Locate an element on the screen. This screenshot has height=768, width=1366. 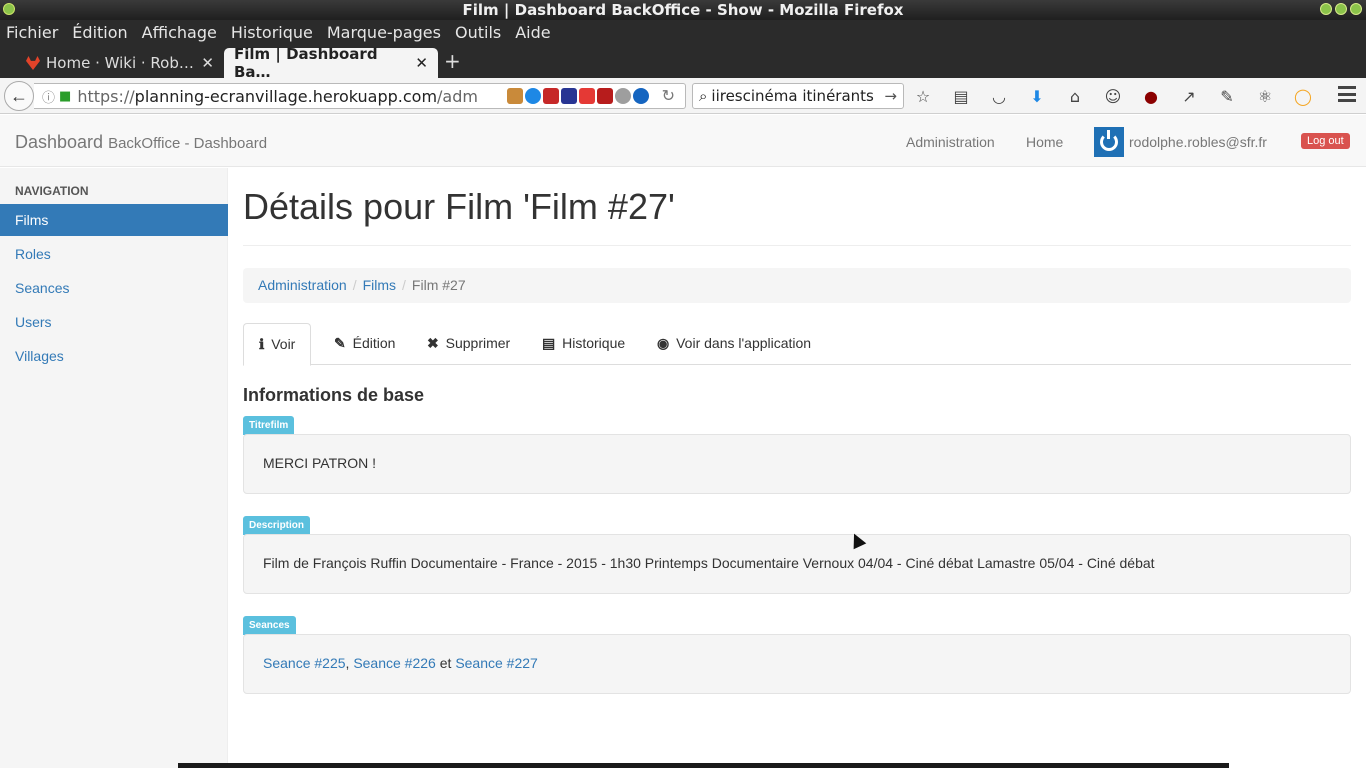
addon-icons is located at coordinates (578, 96).